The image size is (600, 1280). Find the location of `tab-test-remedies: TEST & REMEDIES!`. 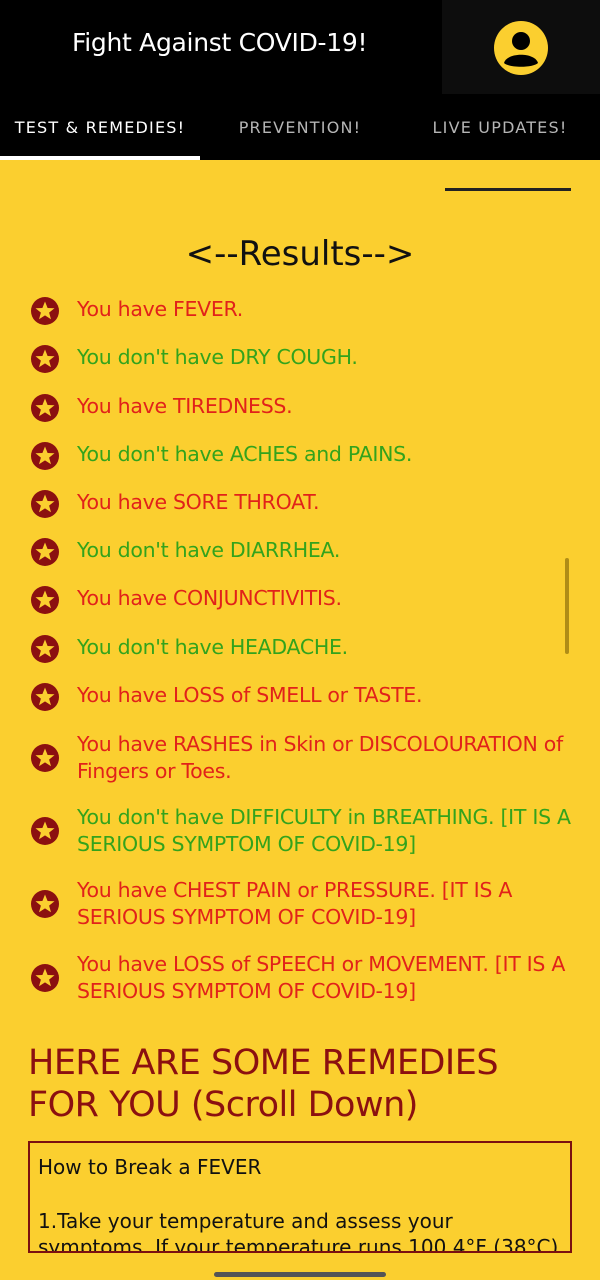

tab-test-remedies: TEST & REMEDIES! is located at coordinates (100, 127).